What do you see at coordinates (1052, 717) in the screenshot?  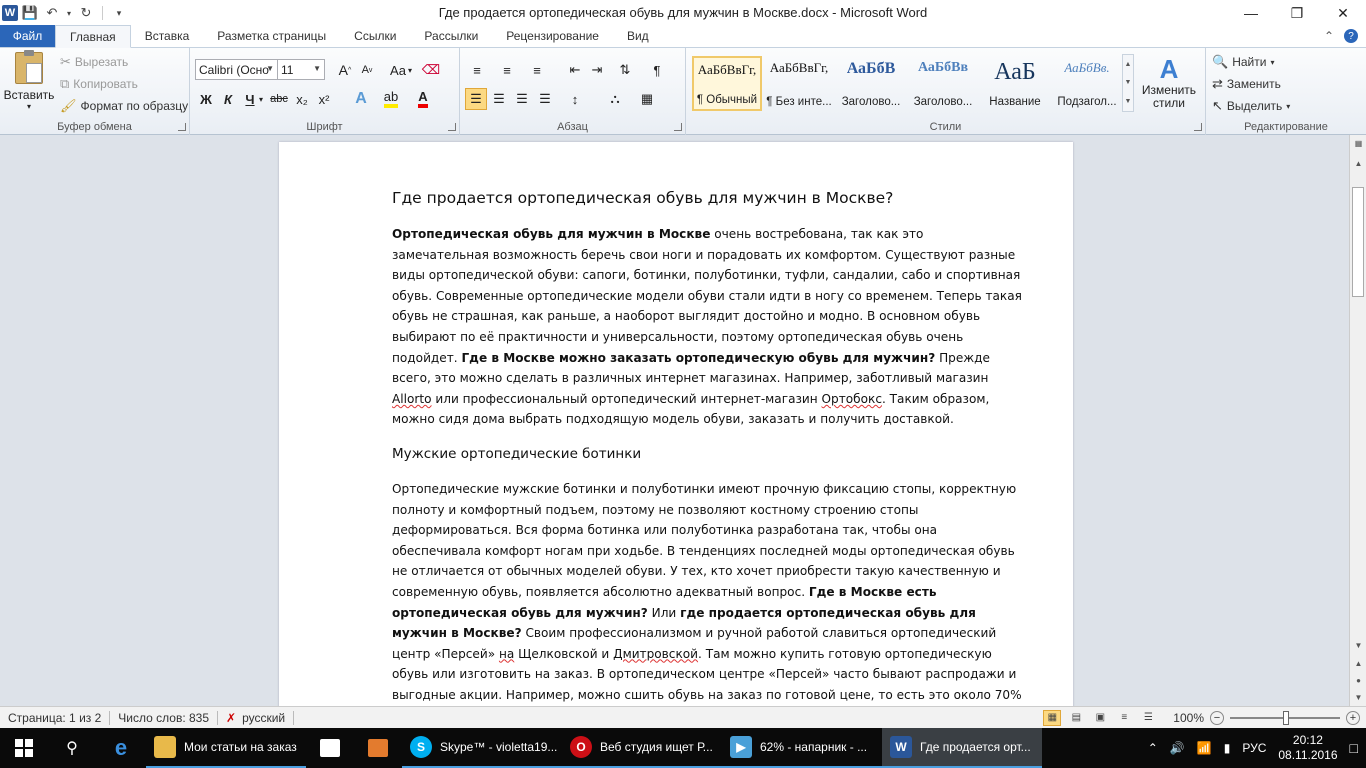 I see `print-layout-view-icon: ▦` at bounding box center [1052, 717].